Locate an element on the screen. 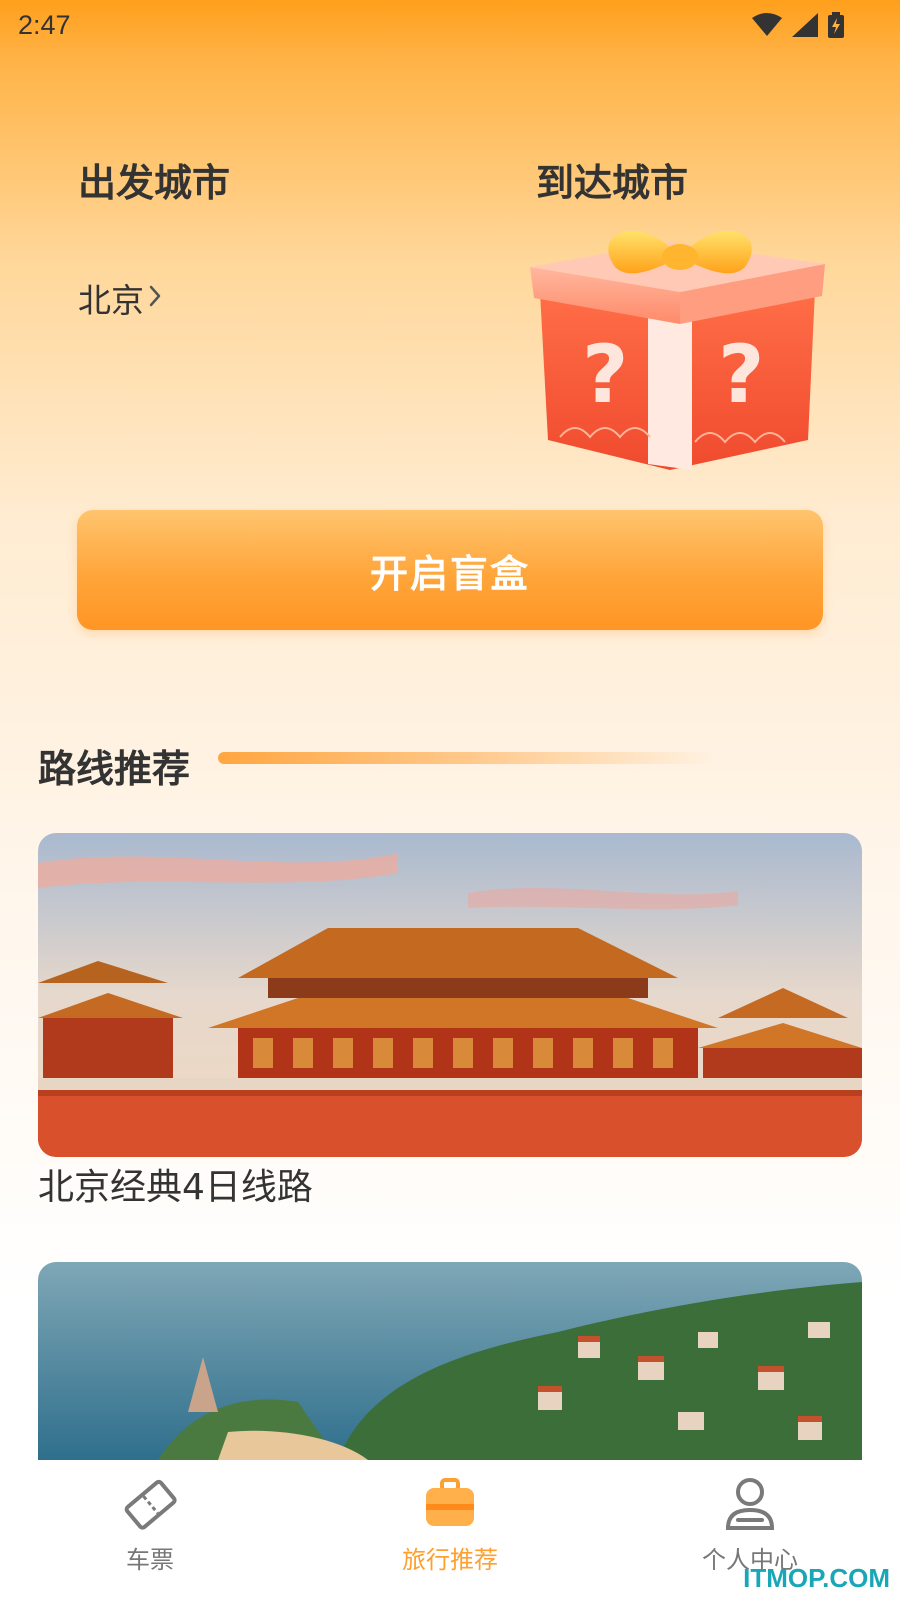  arrive-city-label: 到达城市 is located at coordinates (612, 183).